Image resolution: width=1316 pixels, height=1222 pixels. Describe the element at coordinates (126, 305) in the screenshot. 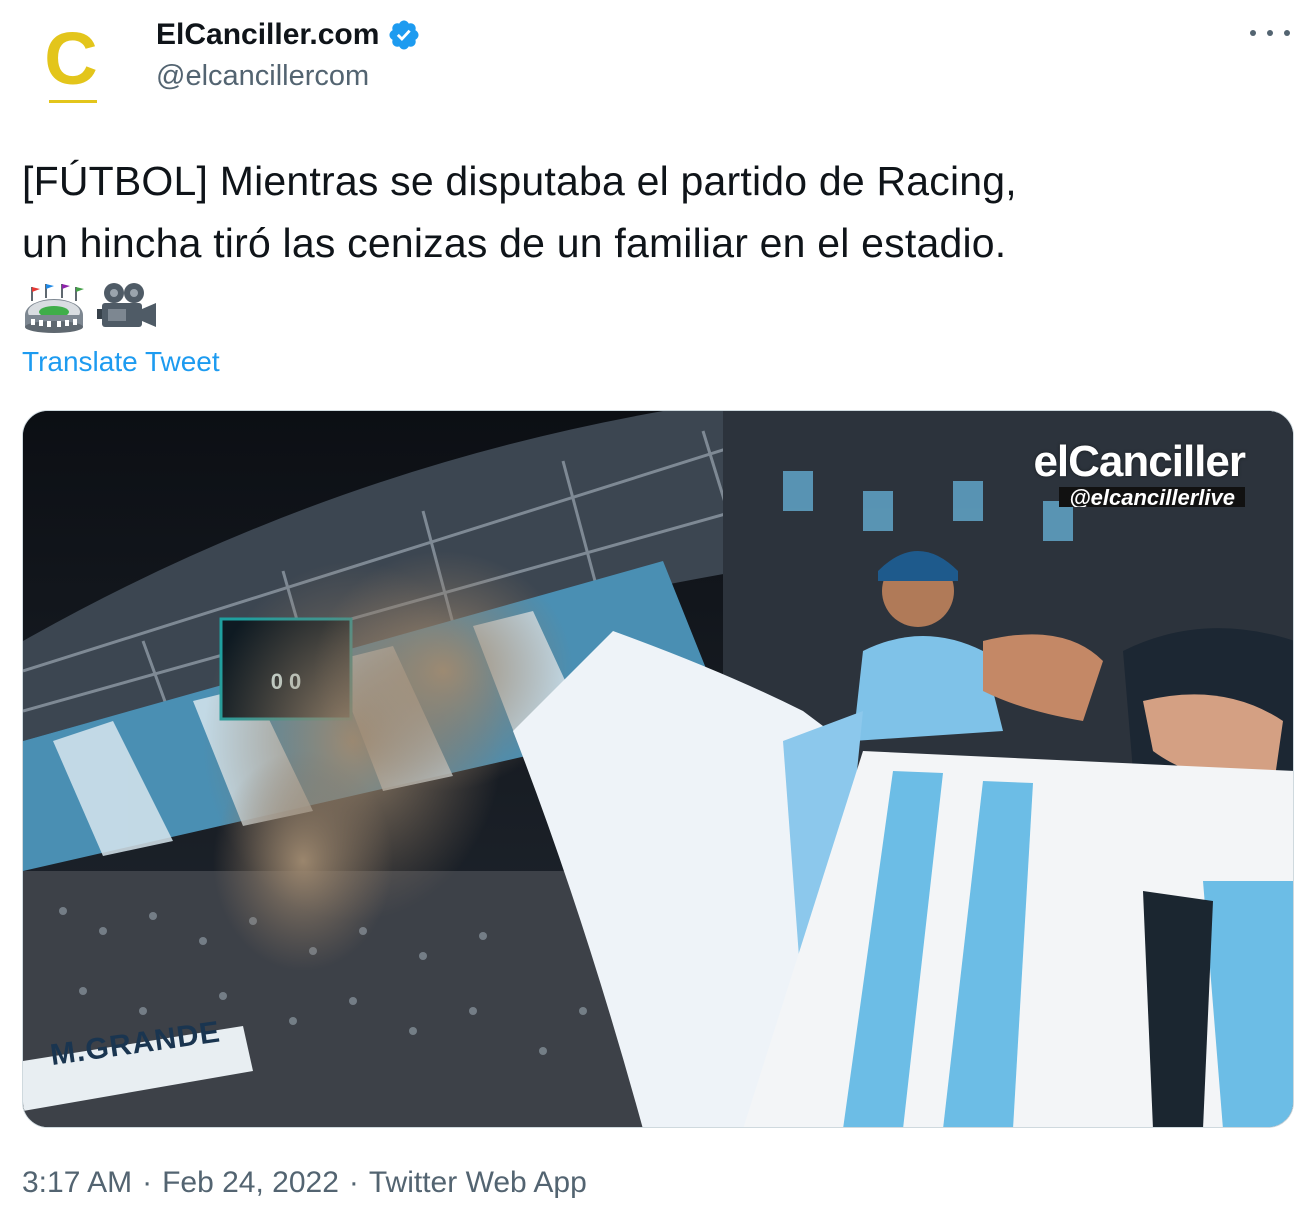

I see `movie-camera-icon` at that location.